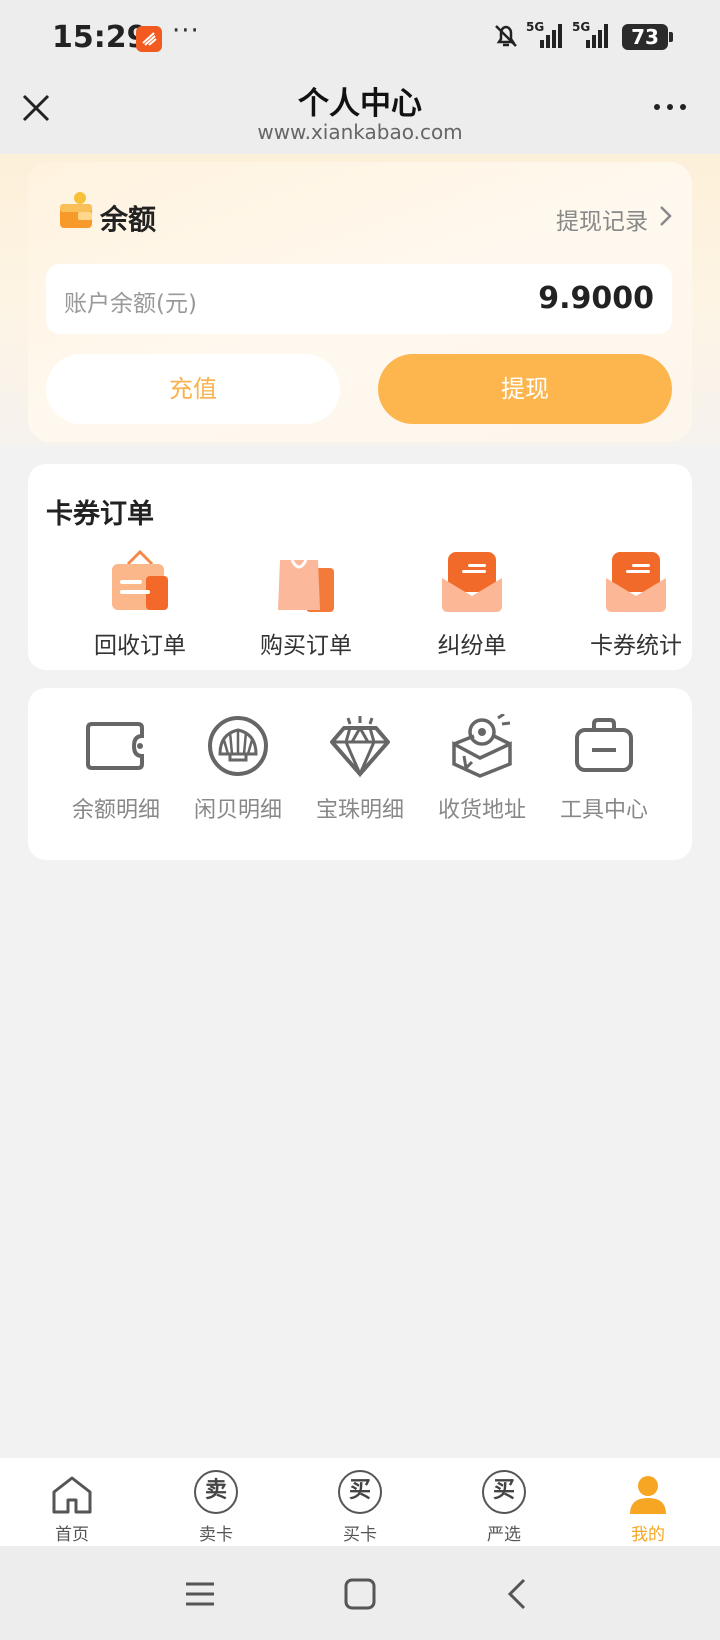 The width and height of the screenshot is (720, 1640). What do you see at coordinates (670, 106) in the screenshot?
I see `more-options-icon` at bounding box center [670, 106].